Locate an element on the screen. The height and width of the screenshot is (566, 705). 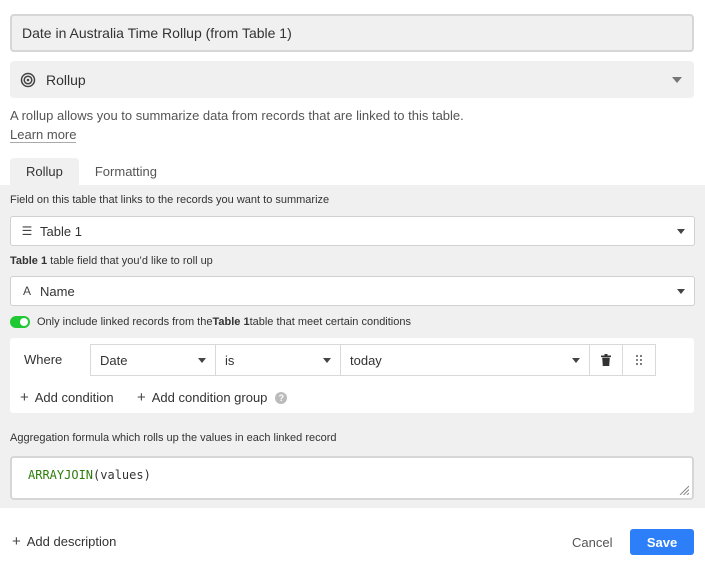
save-button: Save is located at coordinates (662, 542).